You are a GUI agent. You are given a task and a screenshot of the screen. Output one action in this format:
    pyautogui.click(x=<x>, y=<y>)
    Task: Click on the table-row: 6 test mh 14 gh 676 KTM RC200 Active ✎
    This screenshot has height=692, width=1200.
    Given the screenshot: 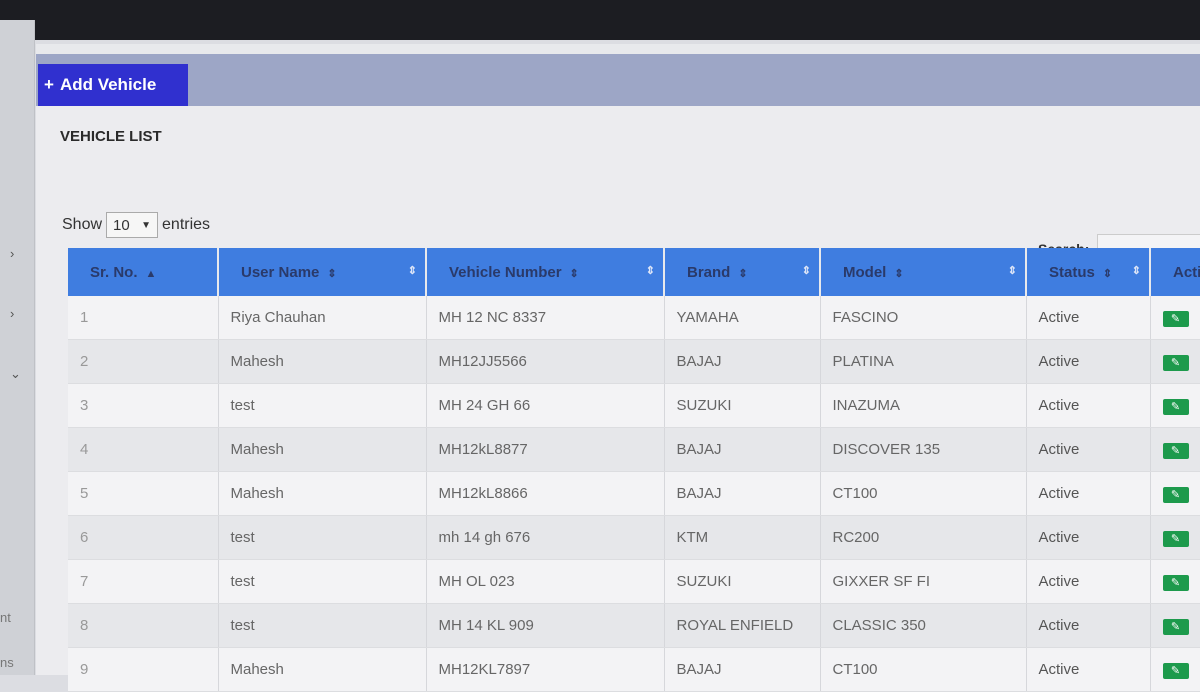 What is the action you would take?
    pyautogui.click(x=634, y=537)
    